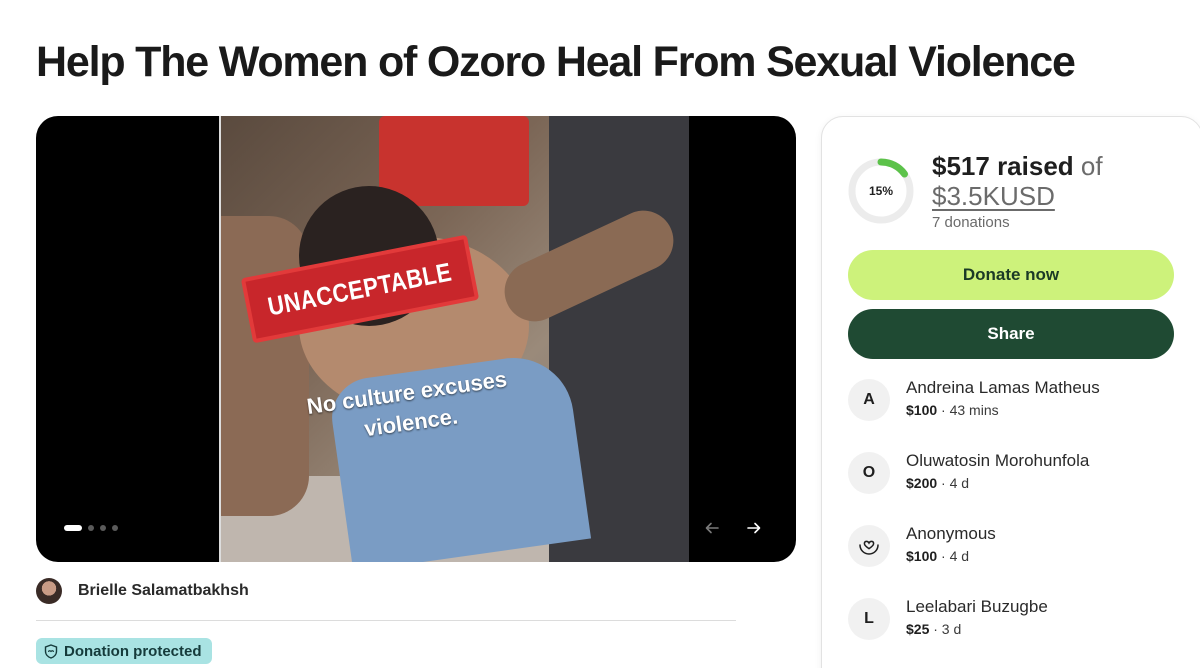 Image resolution: width=1200 pixels, height=668 pixels. I want to click on donor-time: · 3 d, so click(945, 629).